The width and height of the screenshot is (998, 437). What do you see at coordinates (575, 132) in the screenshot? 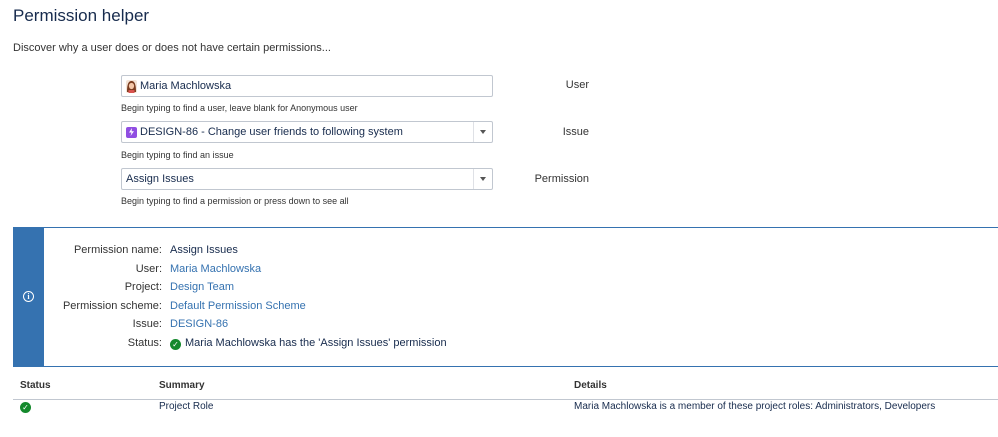
I see `issue-label: Issue` at bounding box center [575, 132].